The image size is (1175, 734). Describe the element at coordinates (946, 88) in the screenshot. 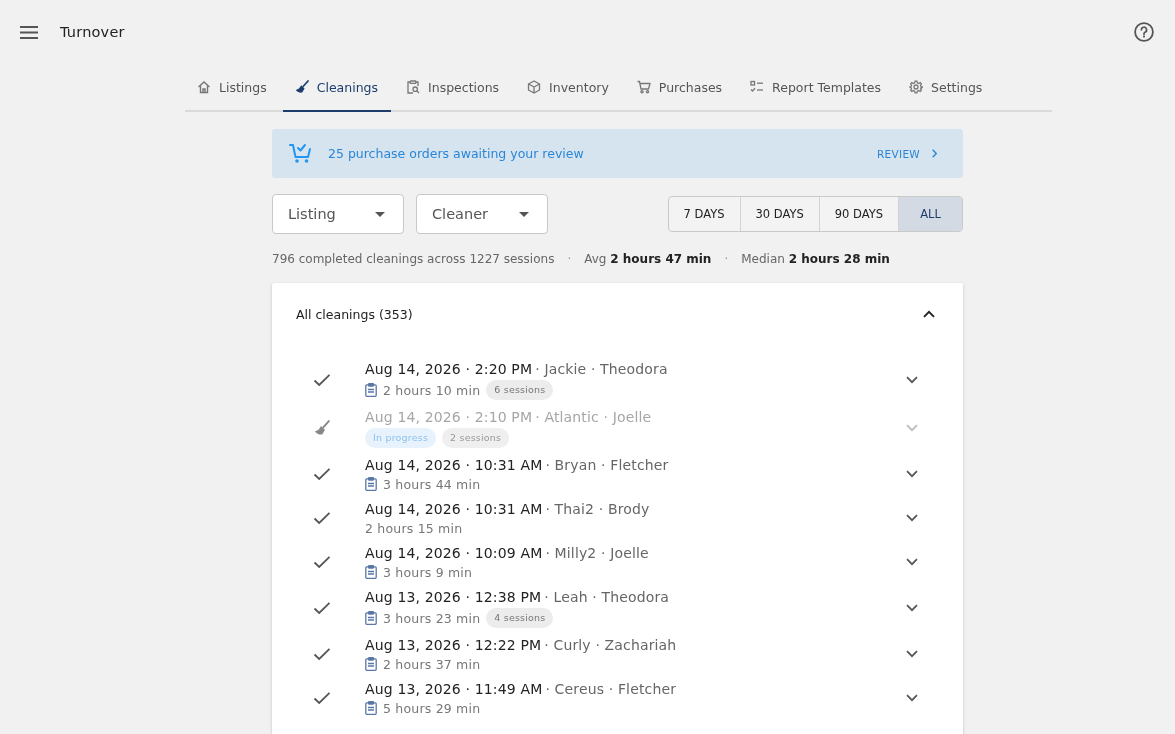

I see `tab: Settings` at that location.